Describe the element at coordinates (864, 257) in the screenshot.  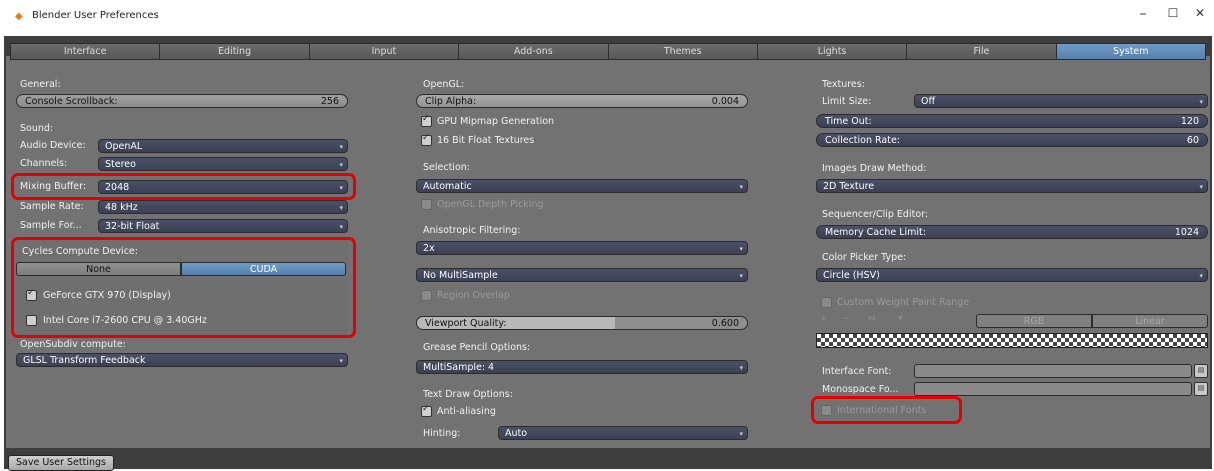
I see `color-picker-label: Color Picker Type:` at that location.